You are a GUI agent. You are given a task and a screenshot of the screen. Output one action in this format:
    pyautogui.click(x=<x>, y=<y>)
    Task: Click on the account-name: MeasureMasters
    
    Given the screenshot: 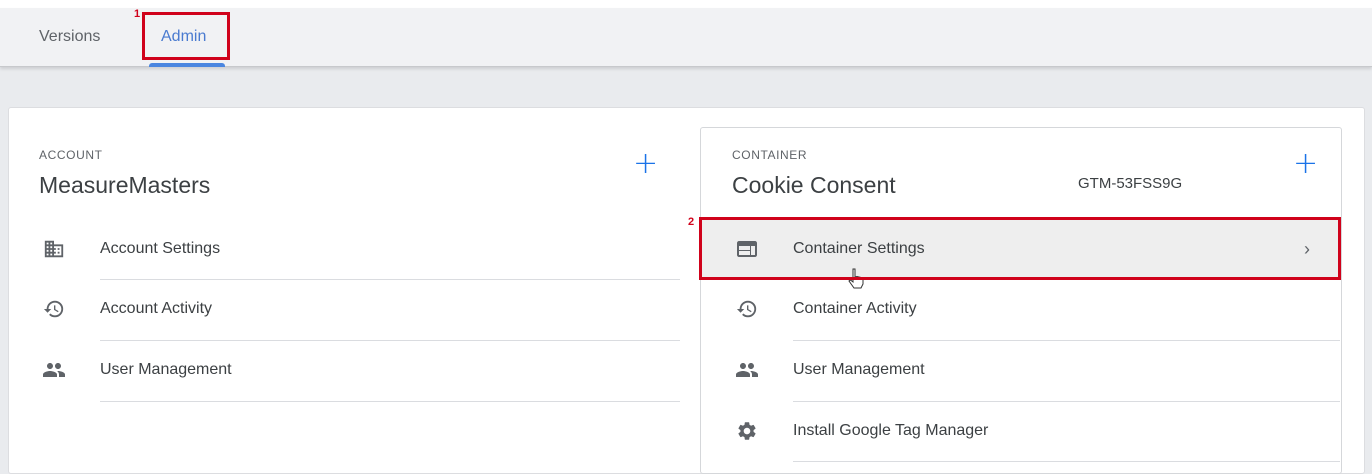 What is the action you would take?
    pyautogui.click(x=125, y=185)
    